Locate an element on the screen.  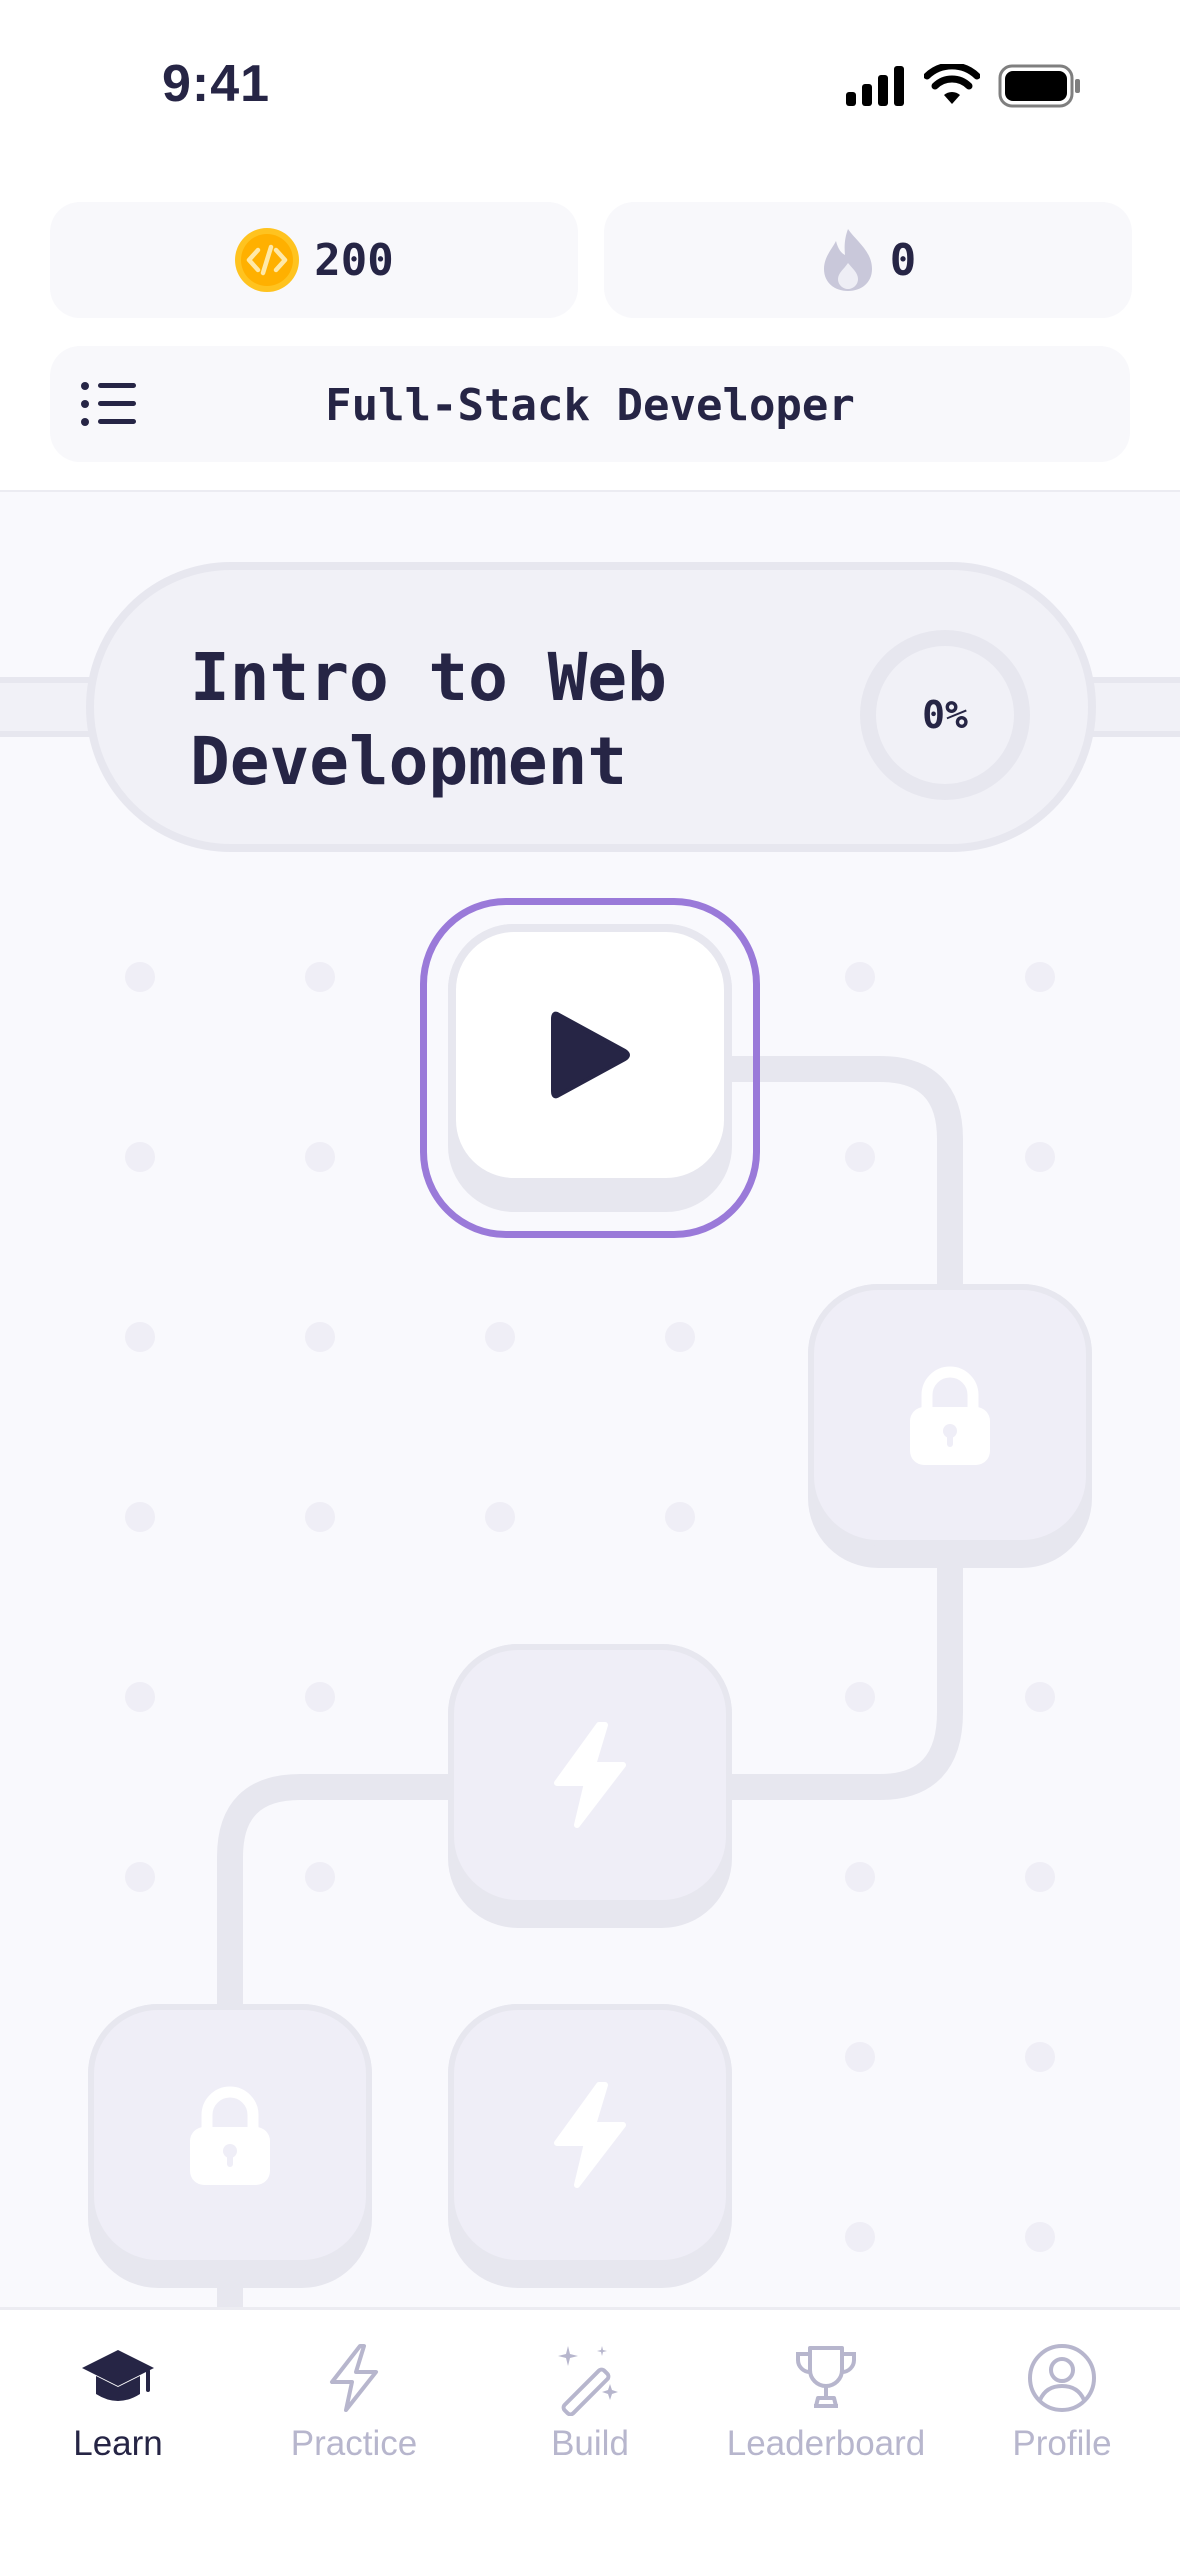
lesson-node-practice is located at coordinates (590, 1786).